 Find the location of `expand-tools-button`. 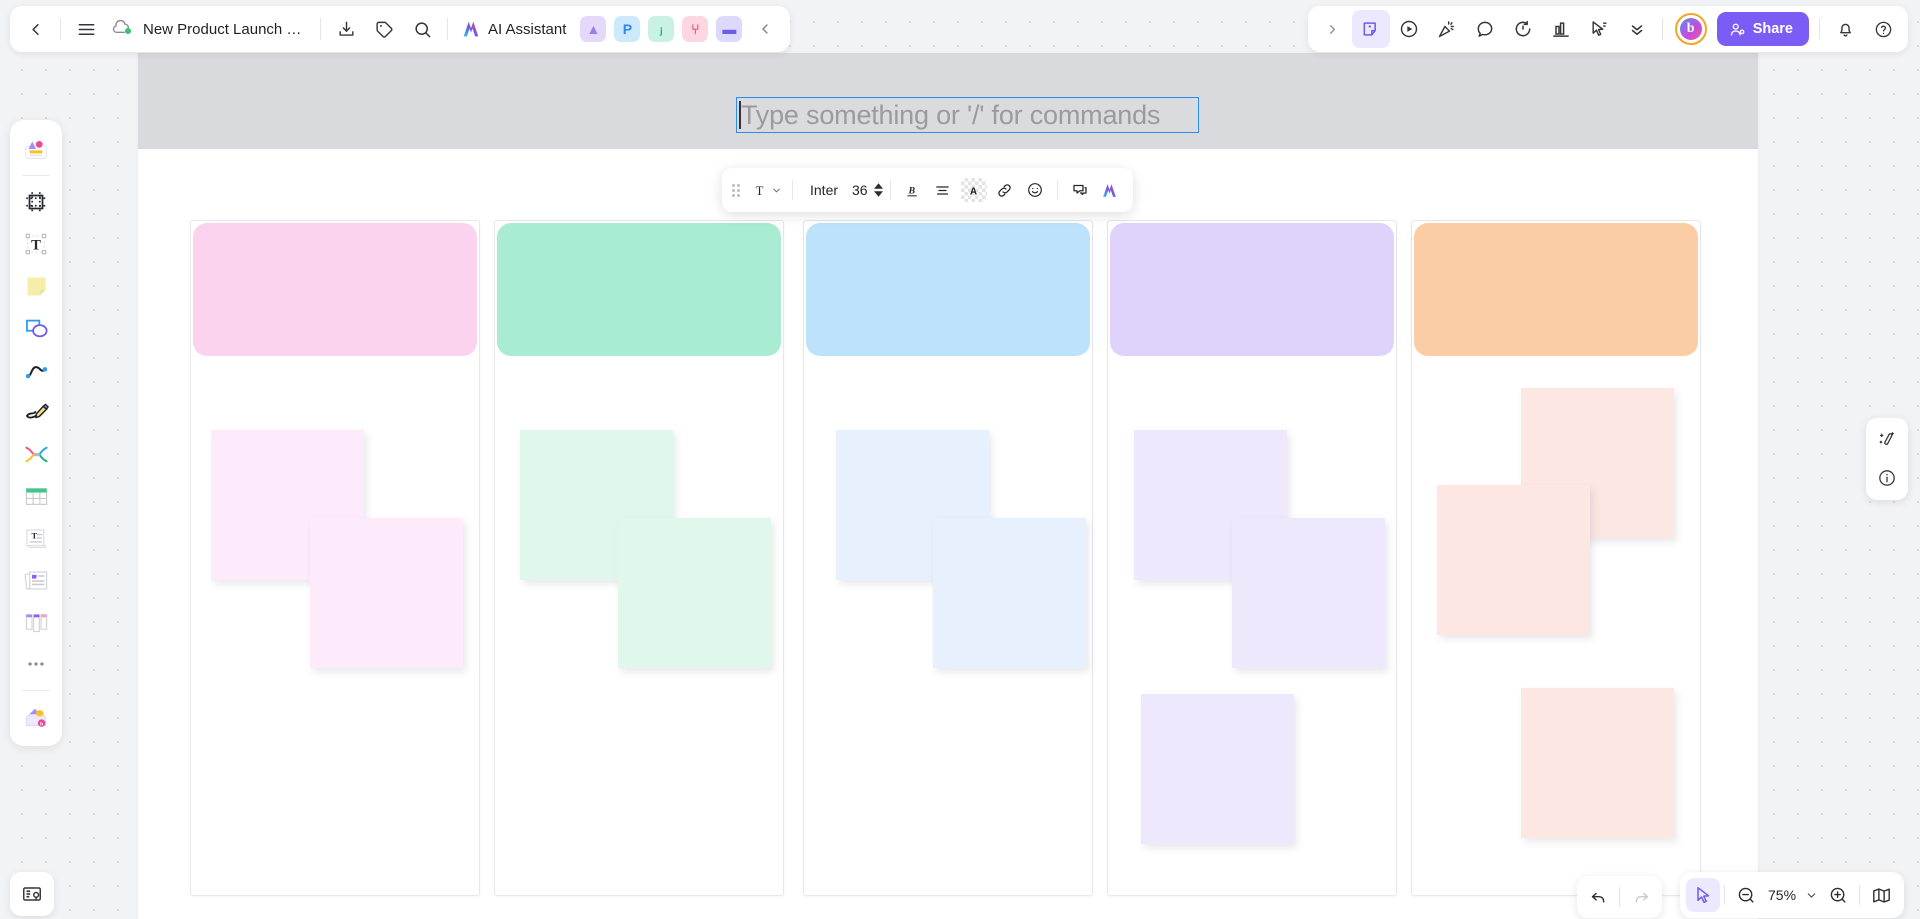

expand-tools-button is located at coordinates (1333, 29).